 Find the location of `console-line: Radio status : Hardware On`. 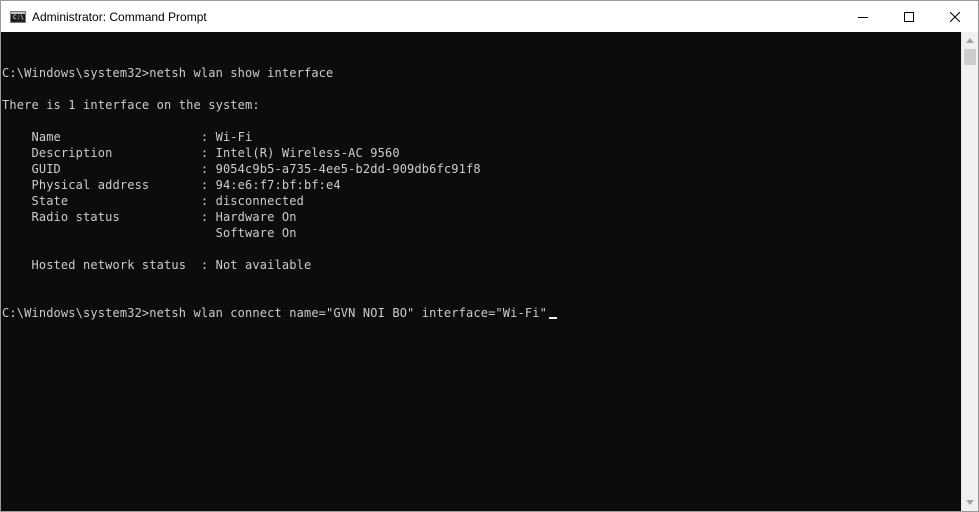

console-line: Radio status : Hardware On is located at coordinates (164, 217).